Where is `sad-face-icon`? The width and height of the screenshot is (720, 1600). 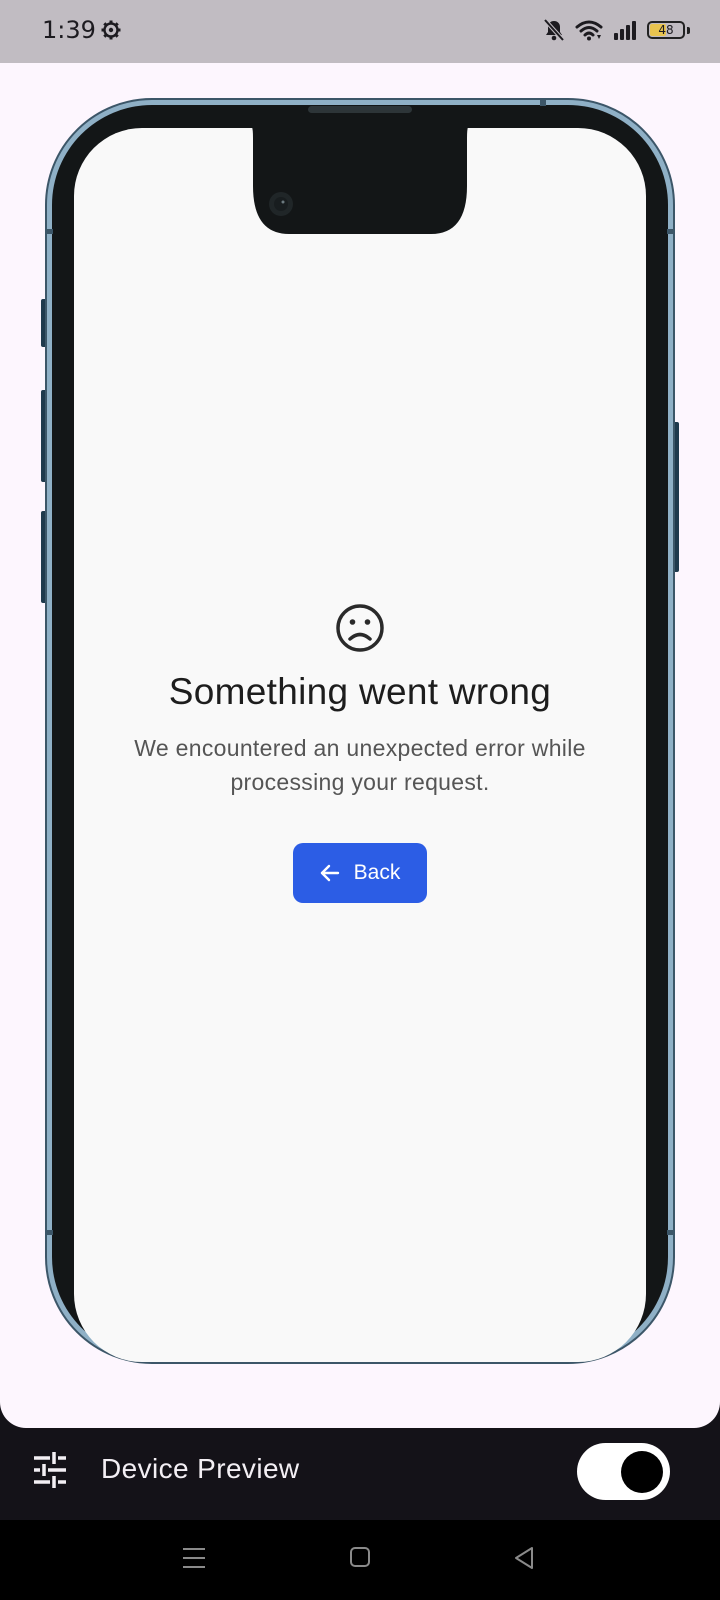
sad-face-icon is located at coordinates (360, 628).